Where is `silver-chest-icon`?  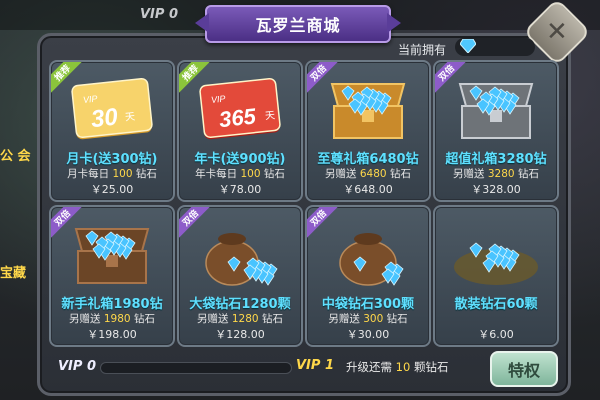
silver-chest-icon is located at coordinates (496, 109).